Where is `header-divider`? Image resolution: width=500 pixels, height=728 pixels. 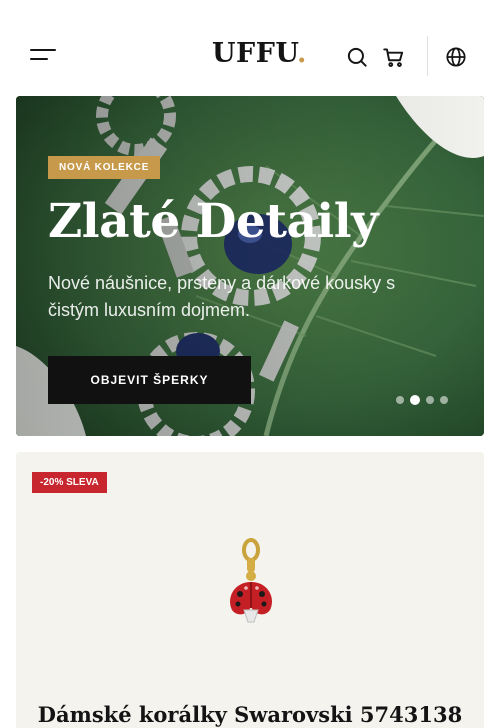
header-divider is located at coordinates (427, 56).